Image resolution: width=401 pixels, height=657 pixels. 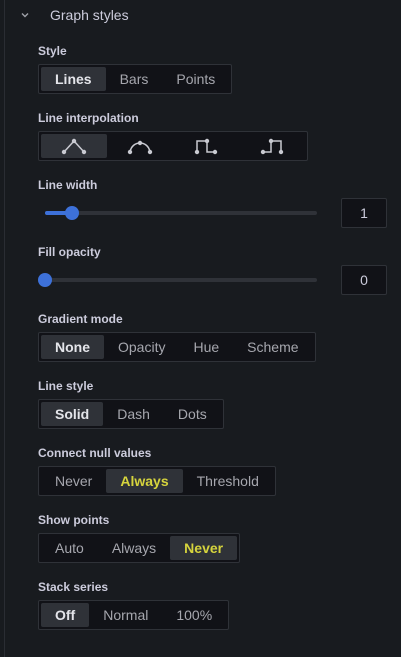 I want to click on show-points-label: Show points, so click(x=74, y=520).